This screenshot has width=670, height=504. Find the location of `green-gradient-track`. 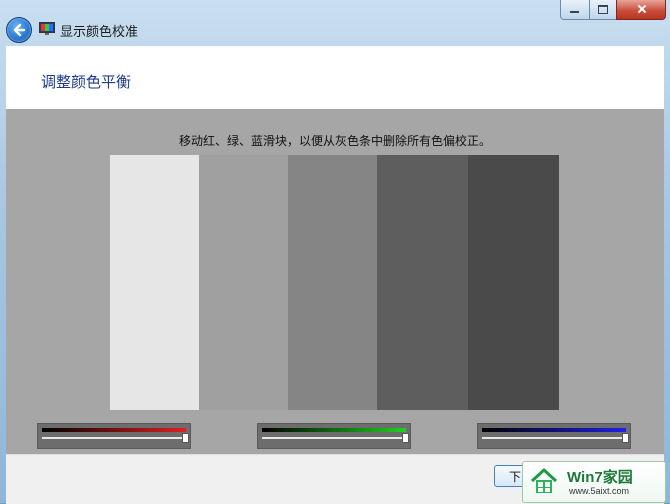

green-gradient-track is located at coordinates (334, 430).